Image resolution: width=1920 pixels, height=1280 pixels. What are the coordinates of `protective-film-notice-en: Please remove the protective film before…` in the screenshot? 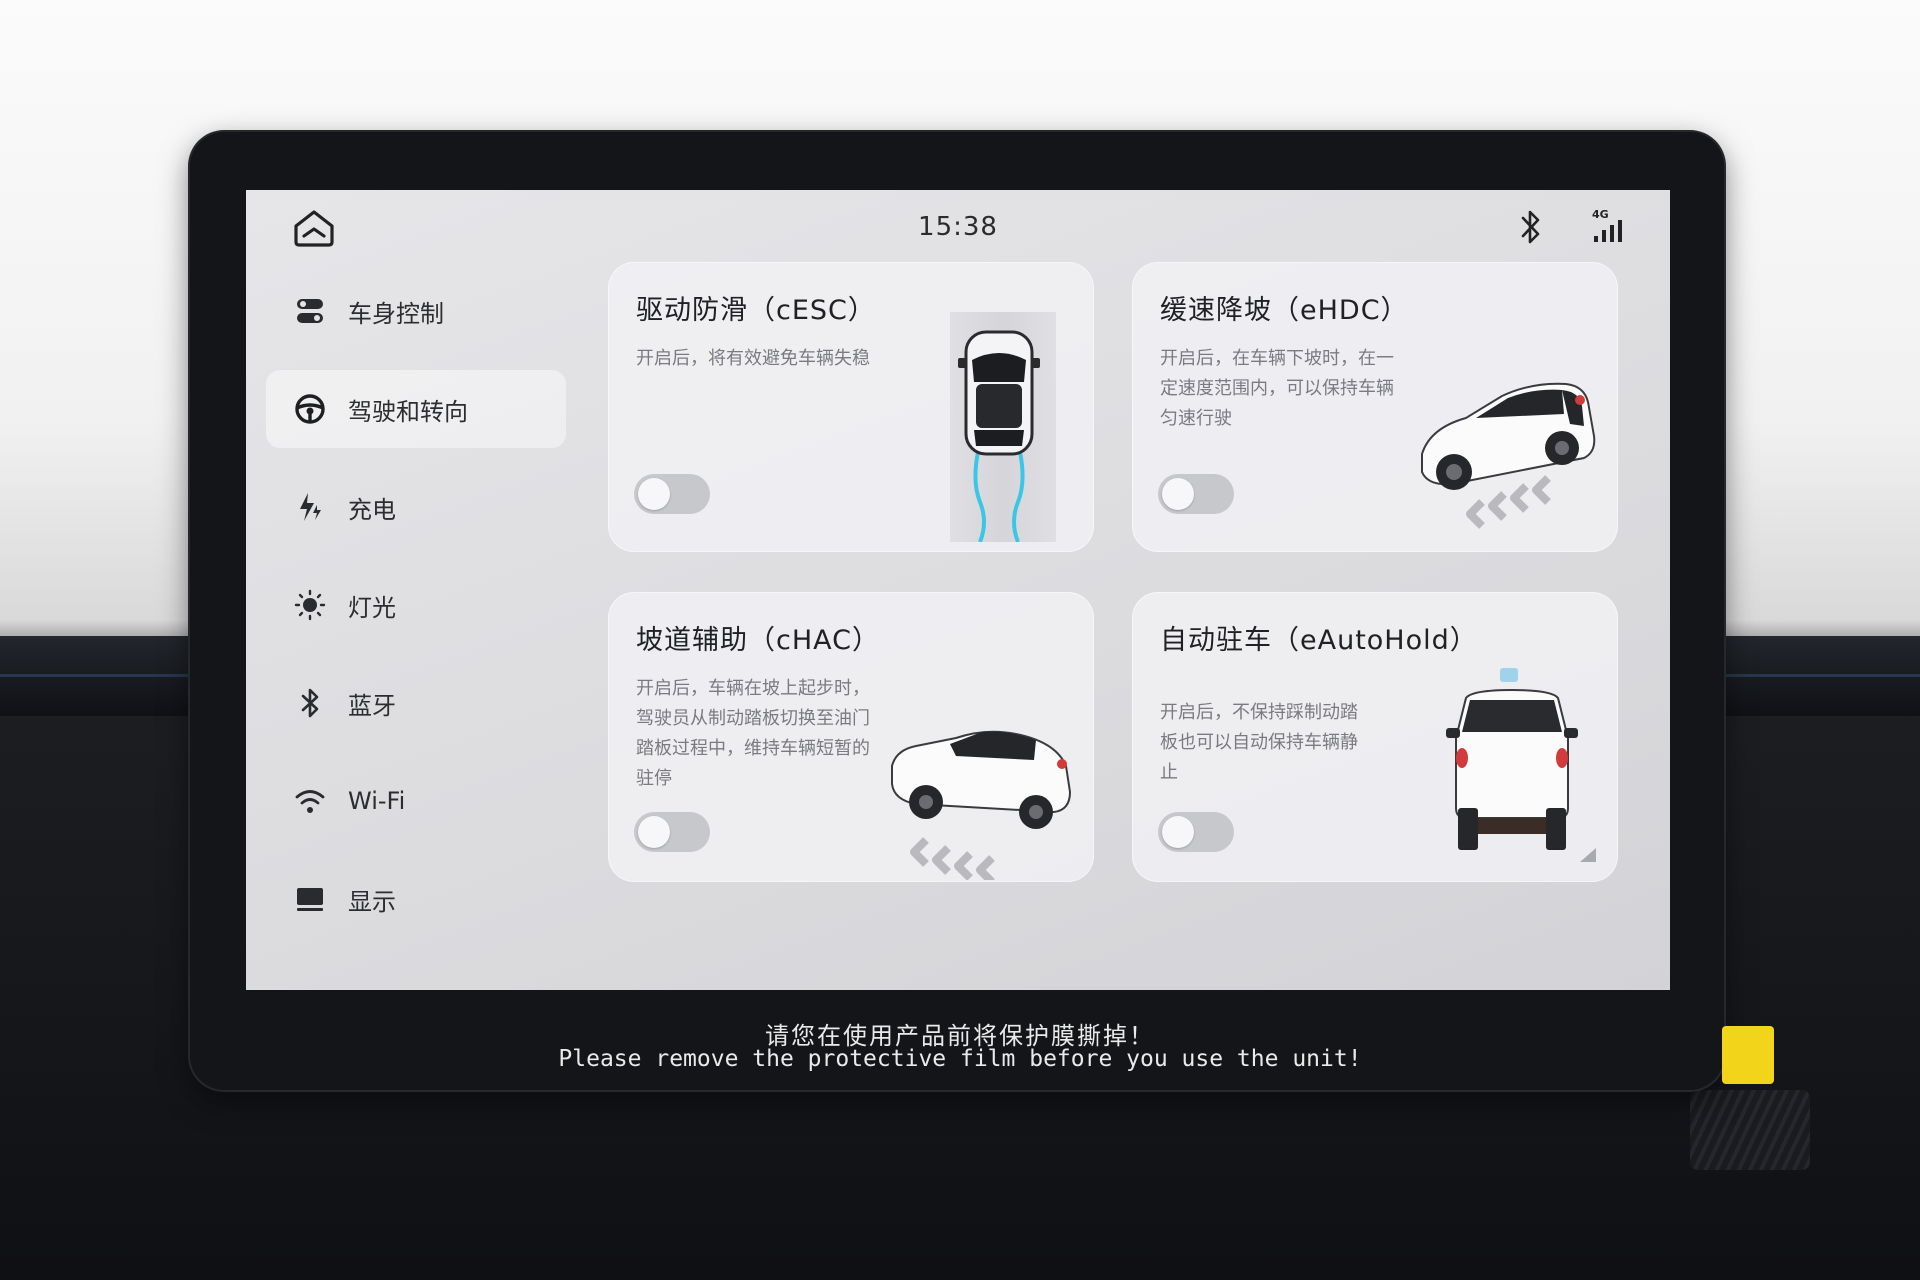 It's located at (960, 1059).